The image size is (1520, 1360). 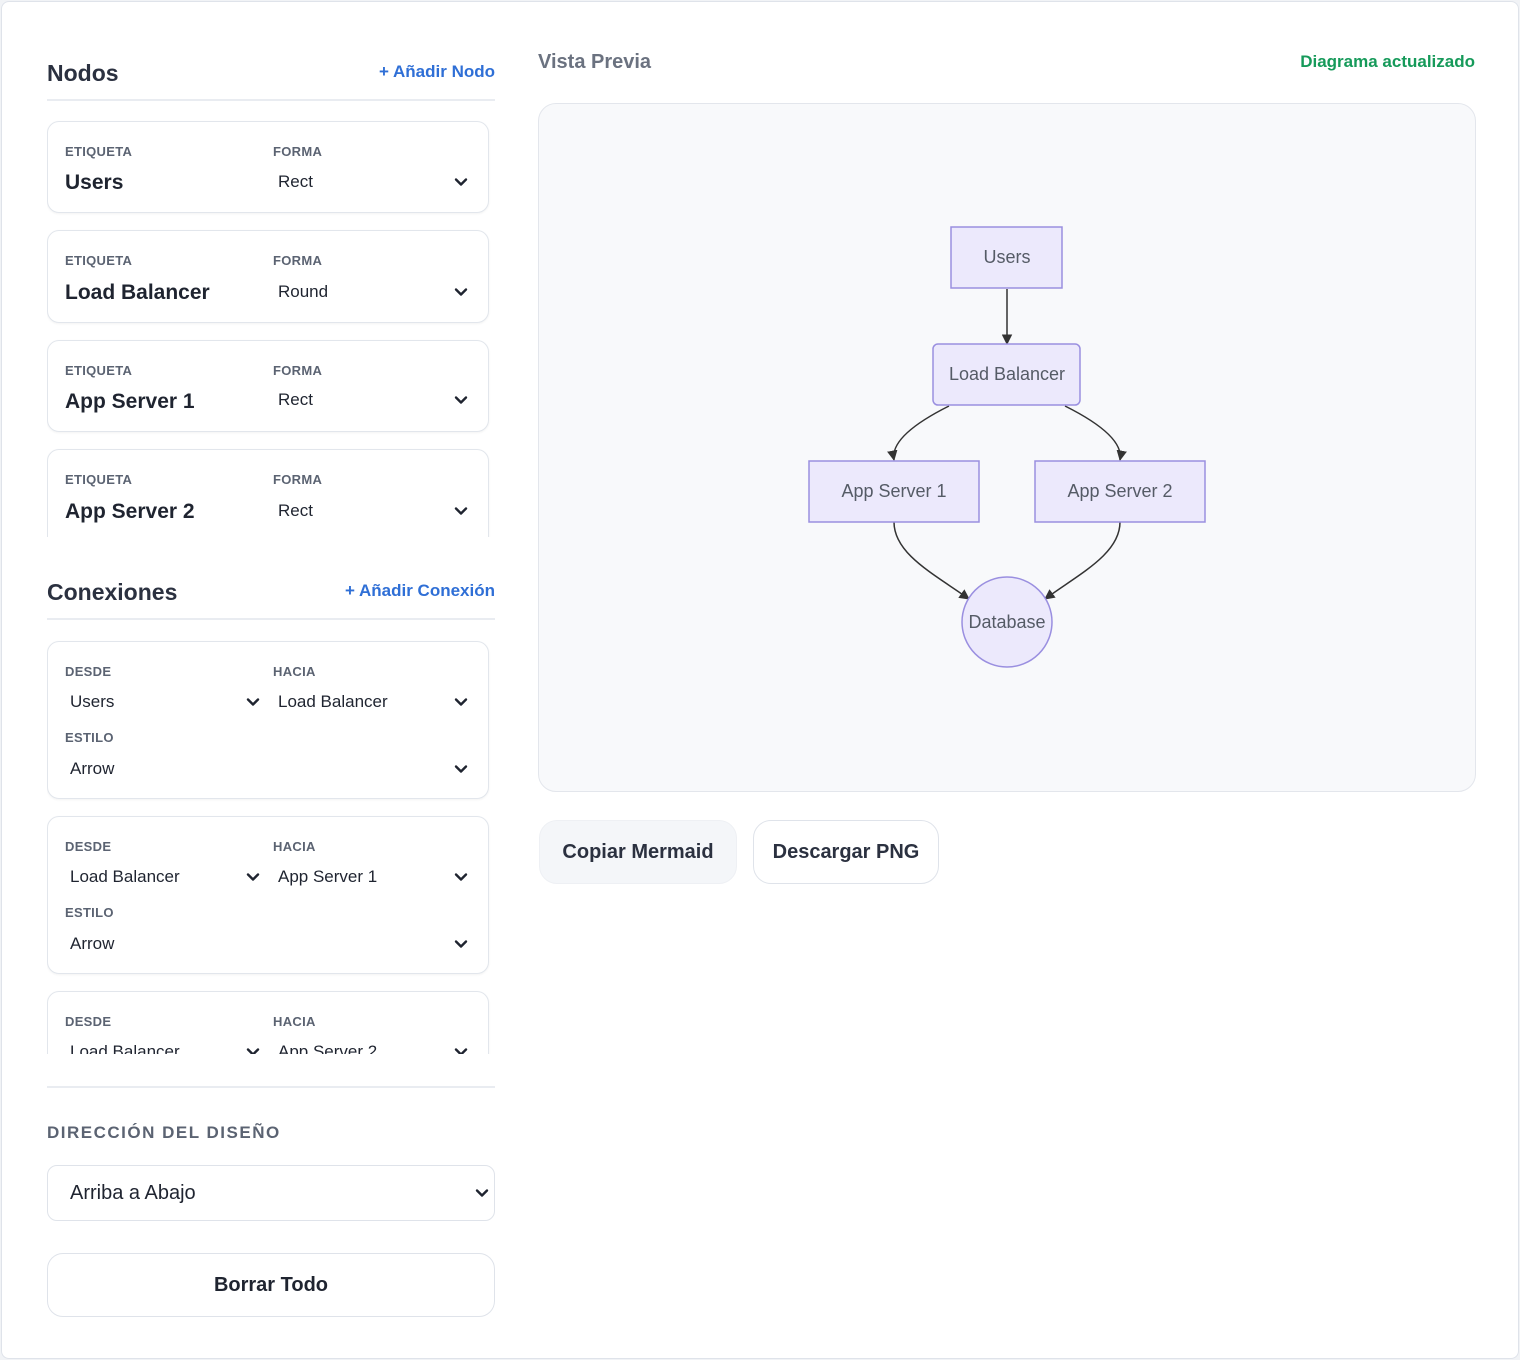 I want to click on node-label-input: Users, so click(x=94, y=183).